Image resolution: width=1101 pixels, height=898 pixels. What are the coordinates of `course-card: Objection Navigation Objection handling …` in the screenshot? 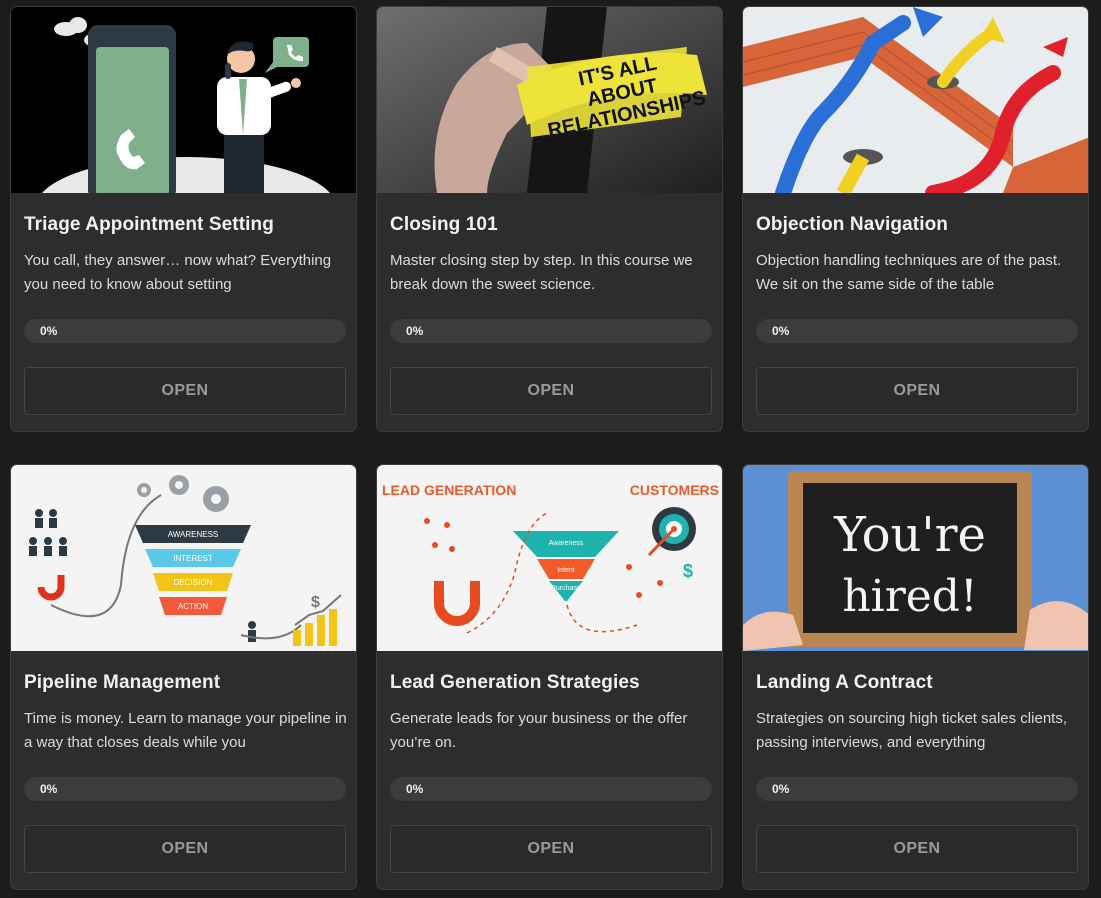 It's located at (915, 219).